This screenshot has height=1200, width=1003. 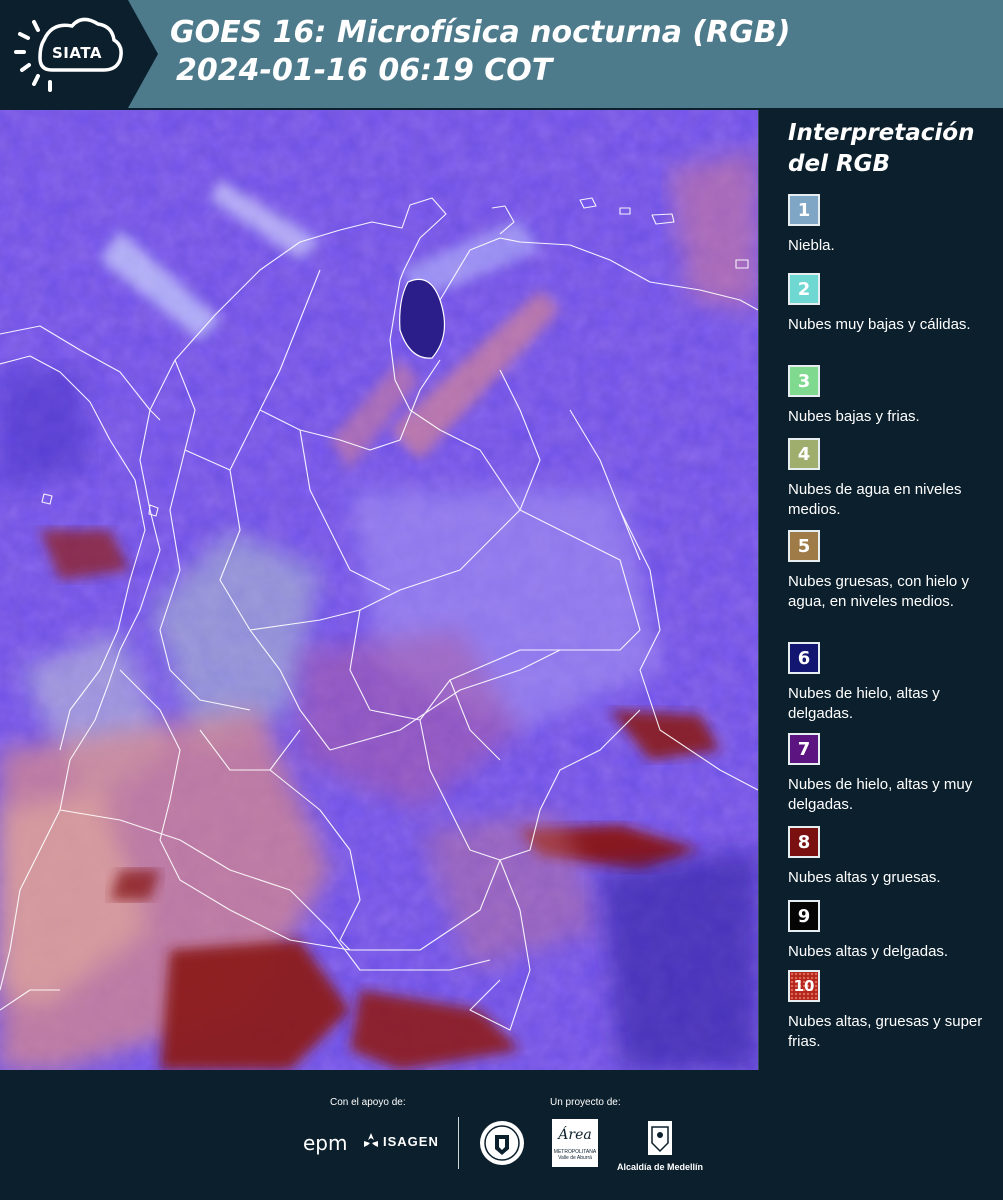 What do you see at coordinates (364, 70) in the screenshot?
I see `title-line-2: 2024-01-16 06:19 COT` at bounding box center [364, 70].